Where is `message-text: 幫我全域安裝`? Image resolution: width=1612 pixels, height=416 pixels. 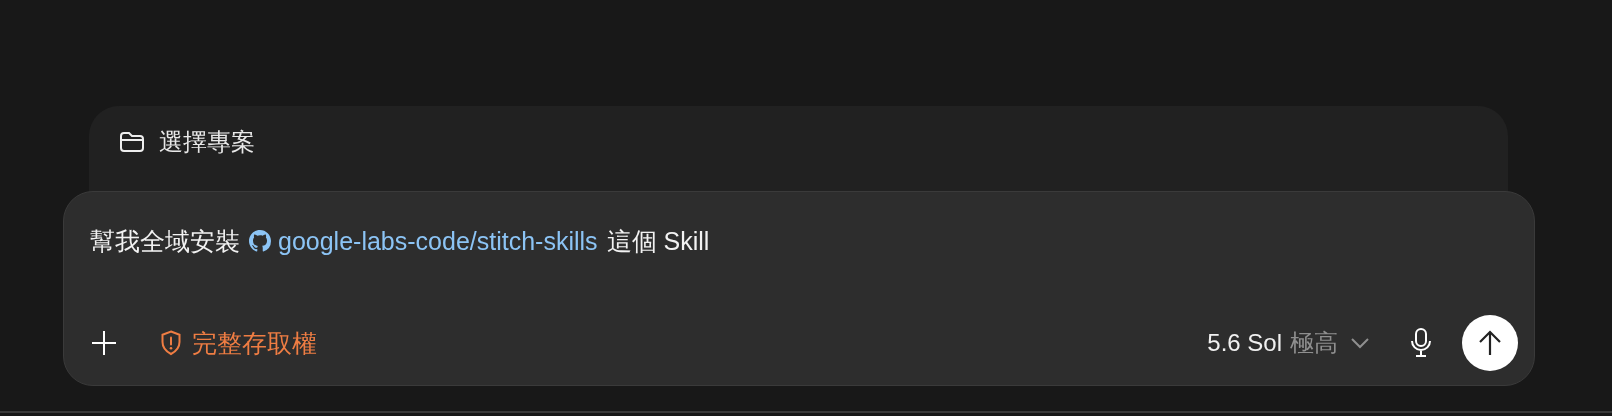
message-text: 幫我全域安裝 is located at coordinates (165, 241).